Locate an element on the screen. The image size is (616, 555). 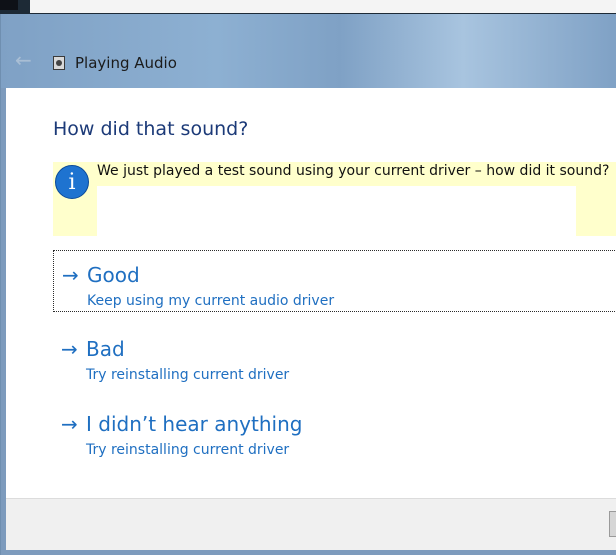
desktop-edge is located at coordinates (9, 5).